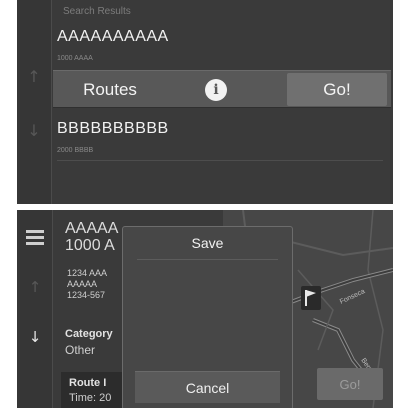  Describe the element at coordinates (97, 11) in the screenshot. I see `results-header: Search Results` at that location.